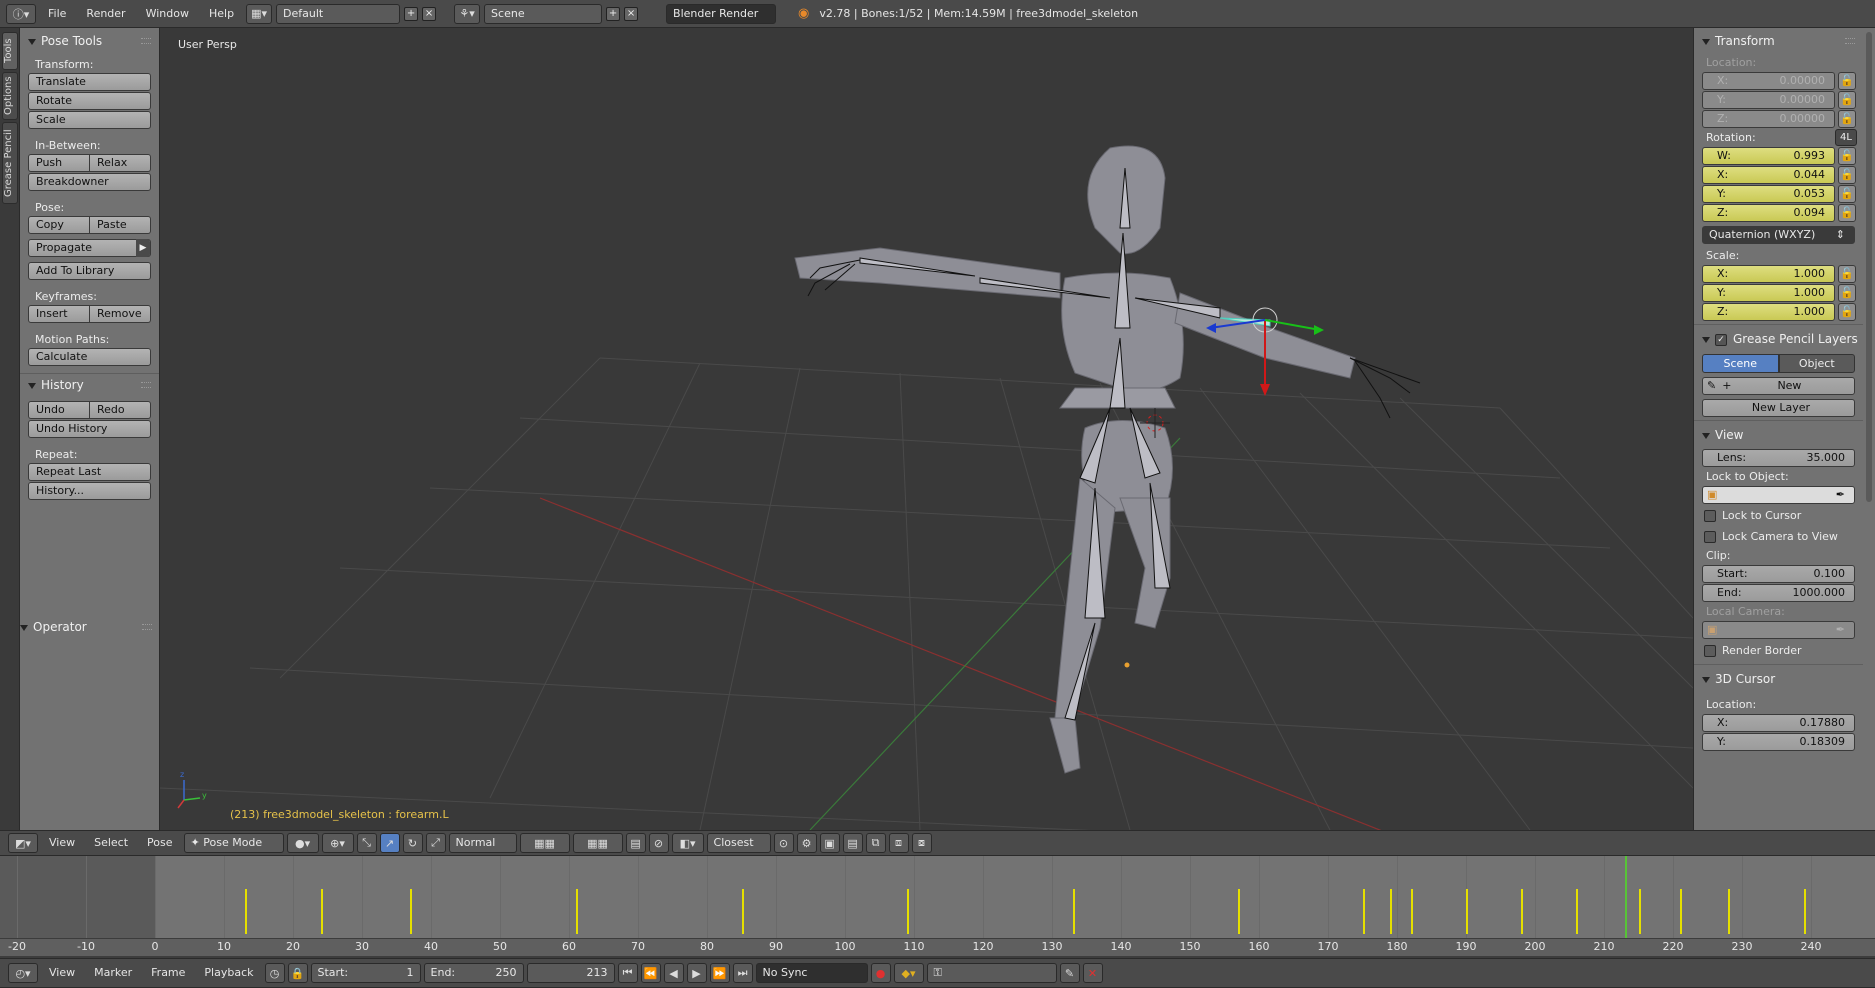  What do you see at coordinates (143, 248) in the screenshot?
I see `dropdown-arrow-icon: ▶` at bounding box center [143, 248].